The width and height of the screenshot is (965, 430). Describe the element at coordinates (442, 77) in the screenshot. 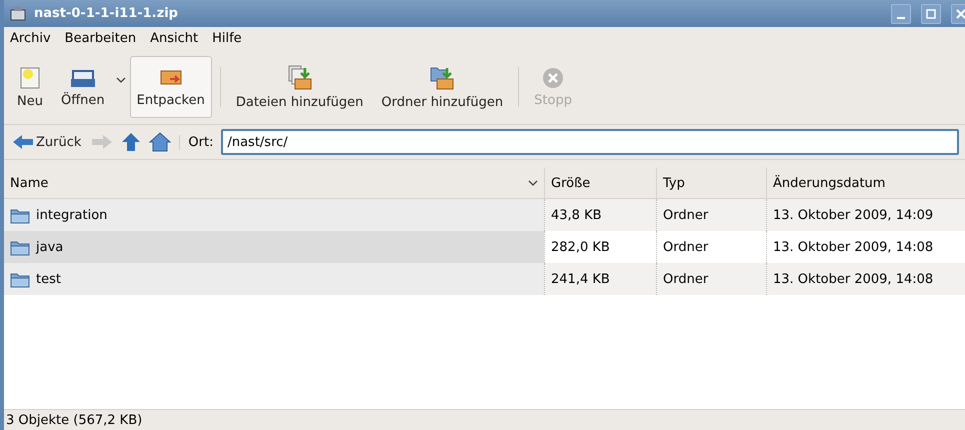

I see `folder-box-icon` at that location.